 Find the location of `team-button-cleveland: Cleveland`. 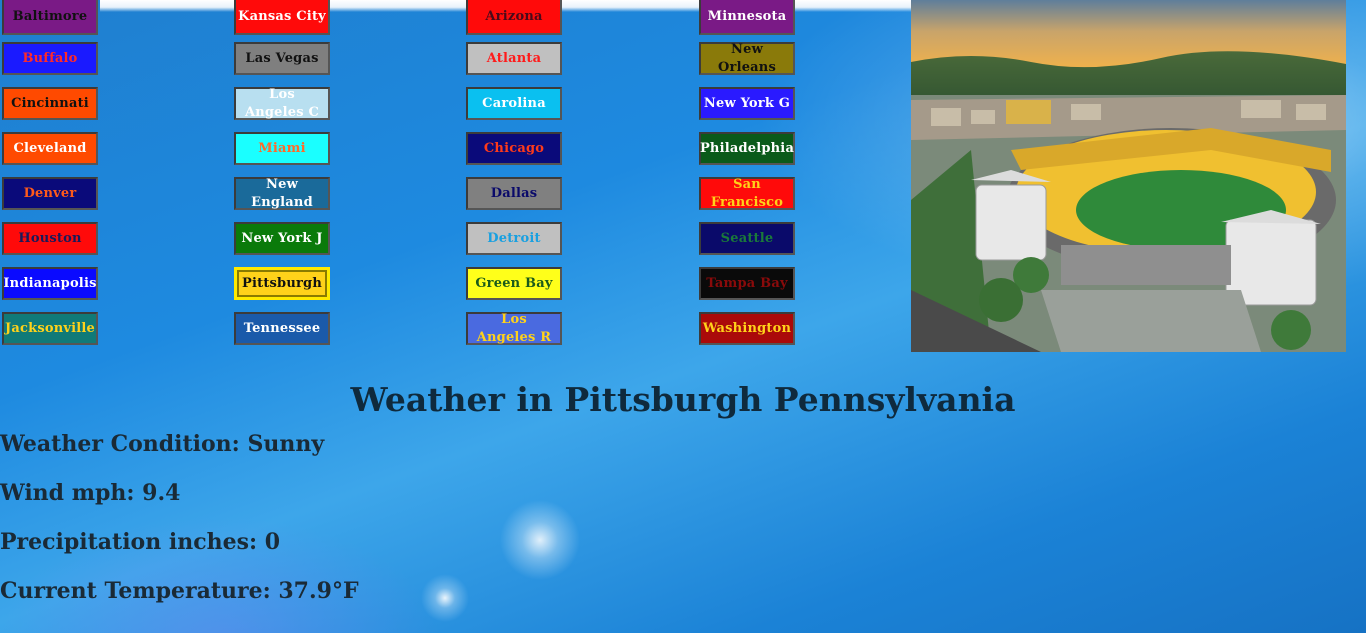

team-button-cleveland: Cleveland is located at coordinates (50, 148).